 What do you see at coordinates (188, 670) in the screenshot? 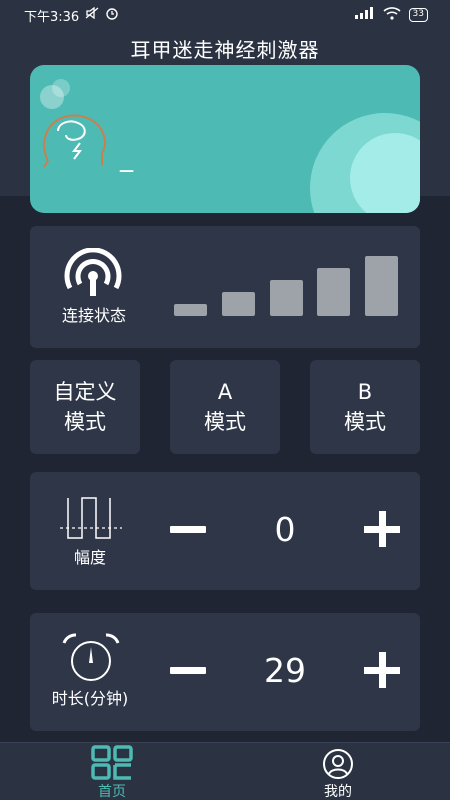
I see `duration-decrease-button` at bounding box center [188, 670].